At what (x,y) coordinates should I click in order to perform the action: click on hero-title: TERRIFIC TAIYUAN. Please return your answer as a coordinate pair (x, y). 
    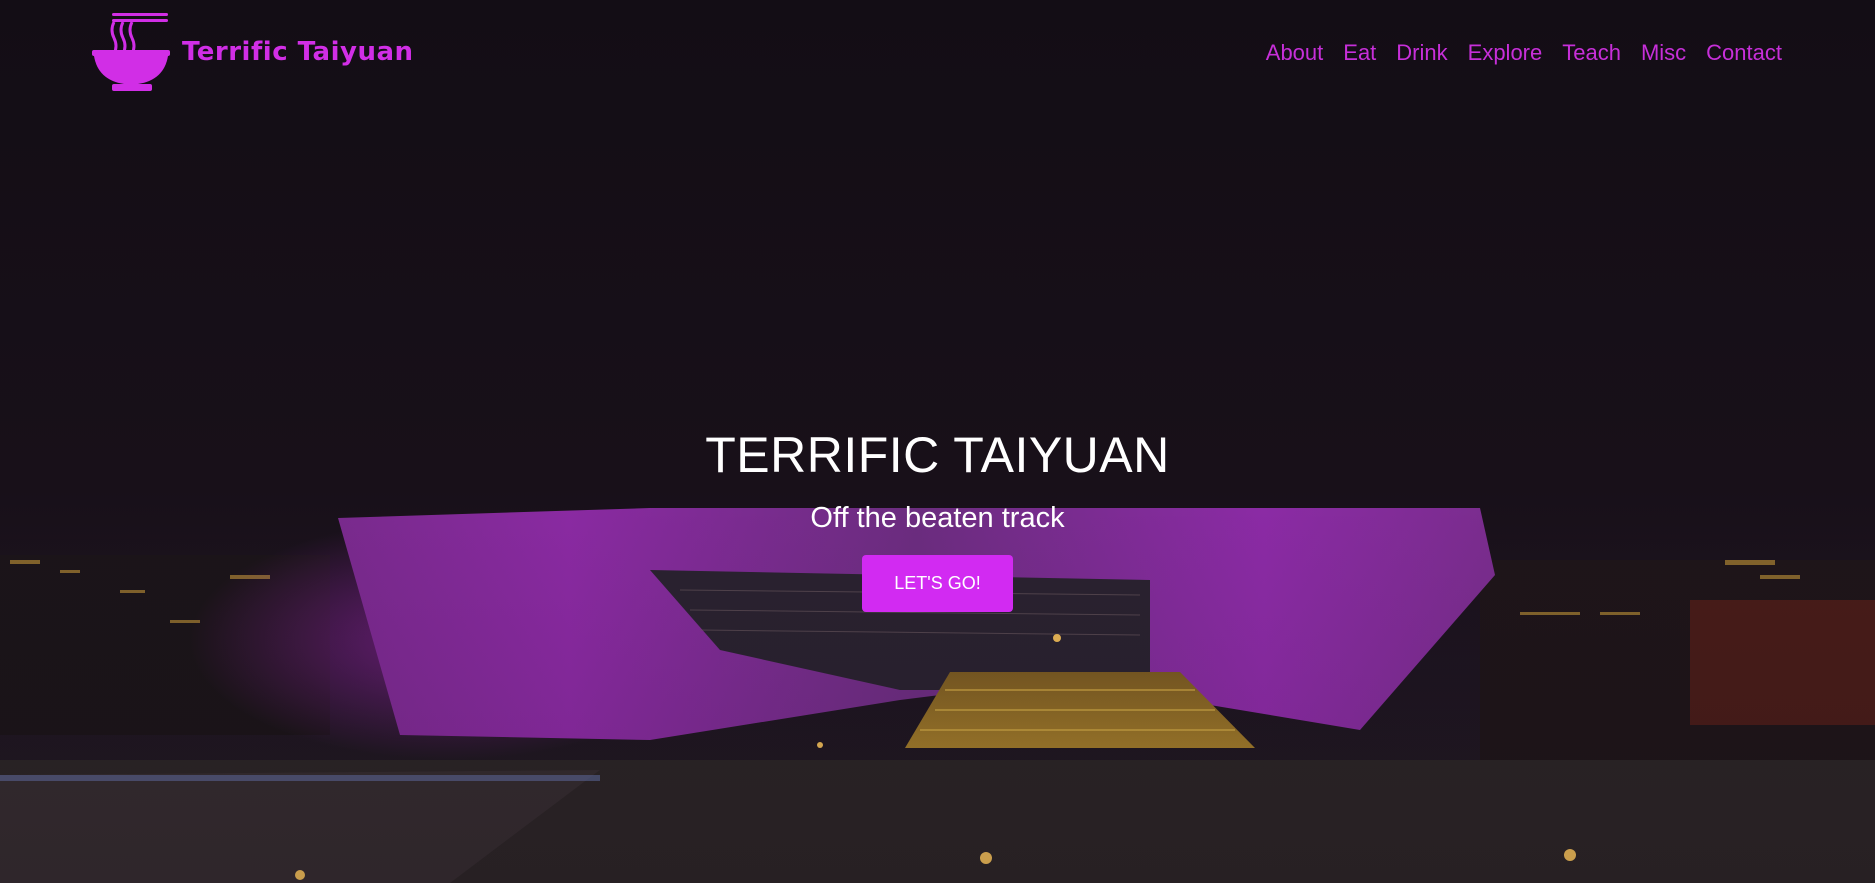
    Looking at the image, I should click on (937, 455).